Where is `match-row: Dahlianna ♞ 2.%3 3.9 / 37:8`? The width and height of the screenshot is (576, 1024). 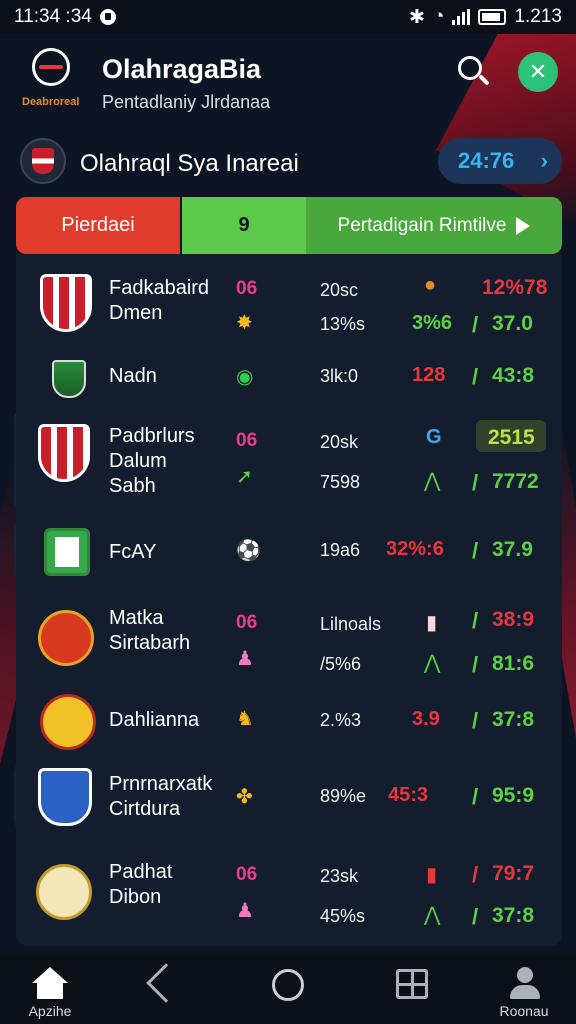
match-row: Dahlianna ♞ 2.%3 3.9 / 37:8 is located at coordinates (288, 720).